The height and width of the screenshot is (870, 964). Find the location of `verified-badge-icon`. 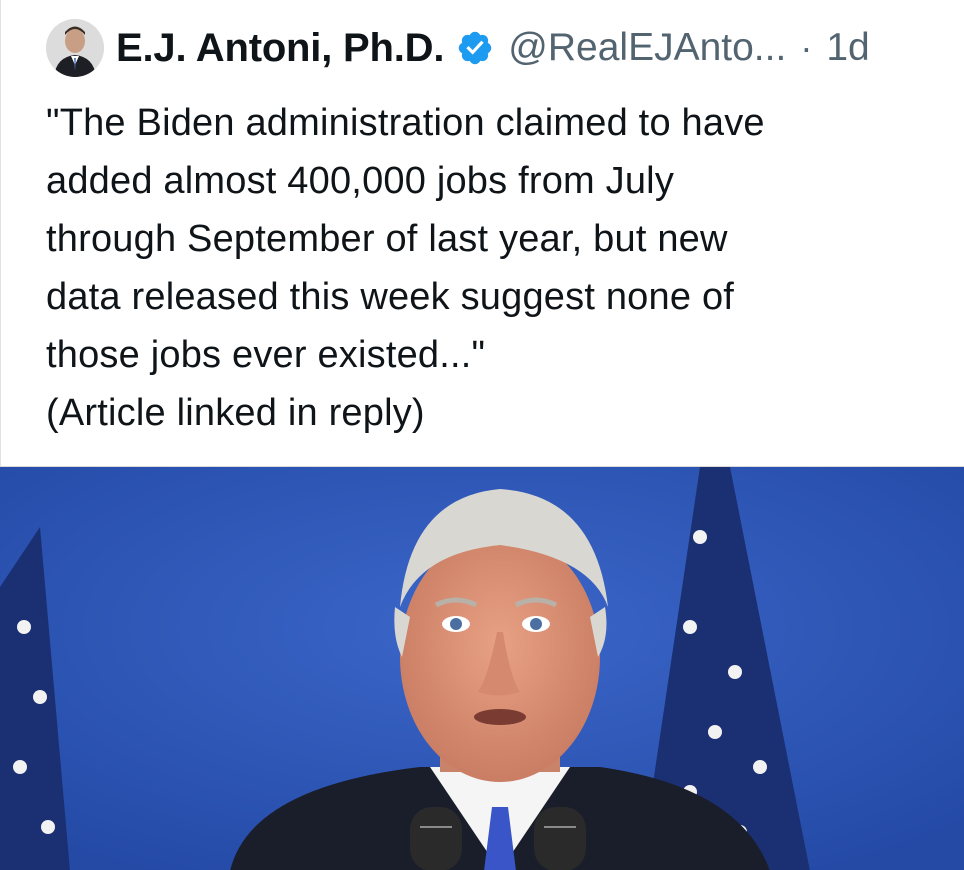

verified-badge-icon is located at coordinates (475, 48).